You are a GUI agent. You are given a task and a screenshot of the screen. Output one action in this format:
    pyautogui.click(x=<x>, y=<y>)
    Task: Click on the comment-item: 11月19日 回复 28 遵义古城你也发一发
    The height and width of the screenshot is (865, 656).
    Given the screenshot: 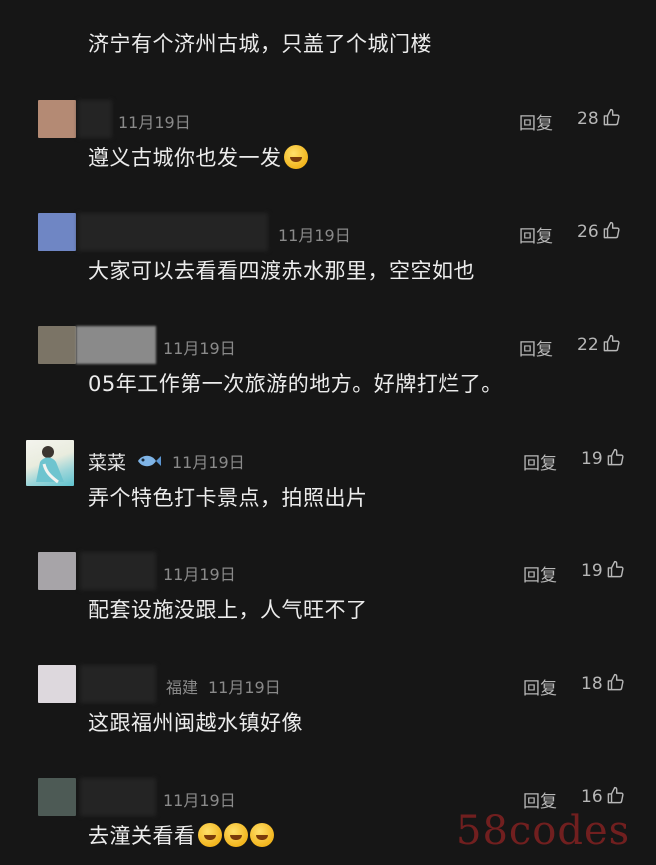 What is the action you would take?
    pyautogui.click(x=328, y=150)
    